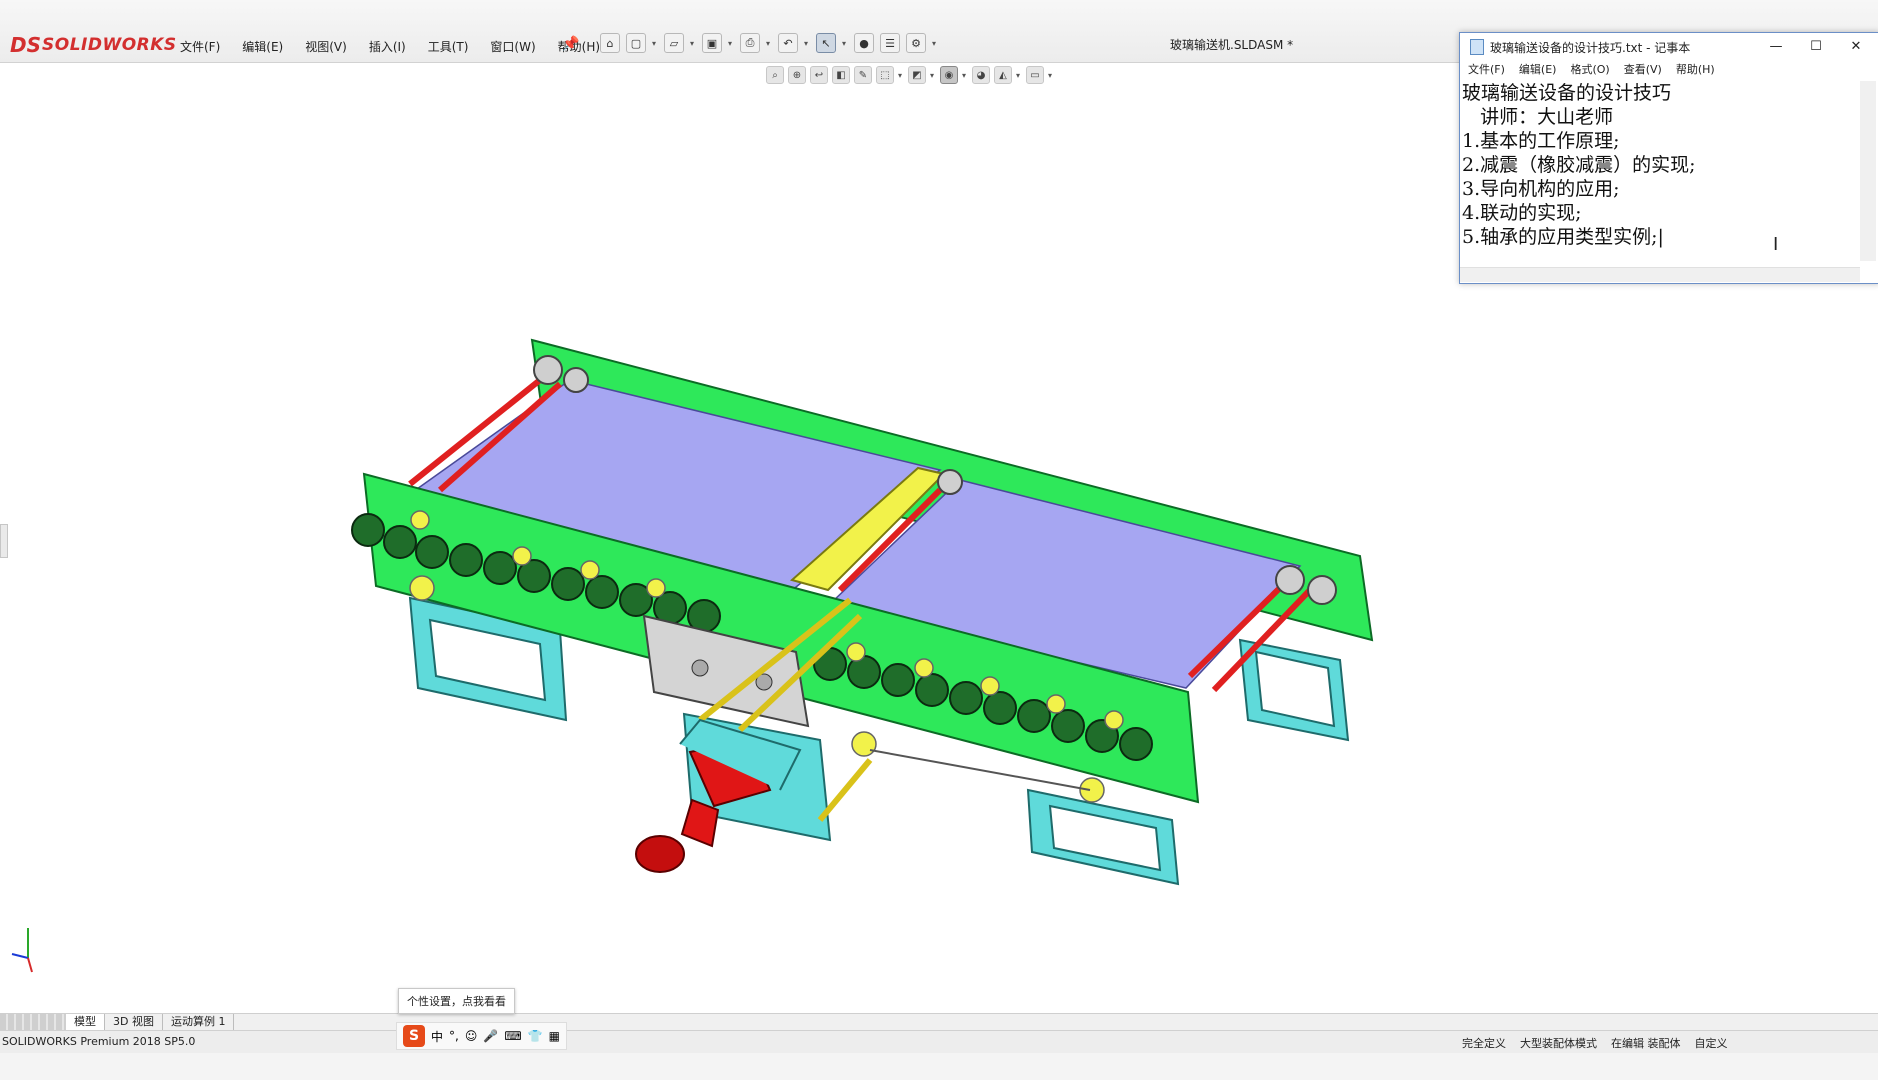 The height and width of the screenshot is (1080, 1878). I want to click on home-icon: ⌂, so click(610, 43).